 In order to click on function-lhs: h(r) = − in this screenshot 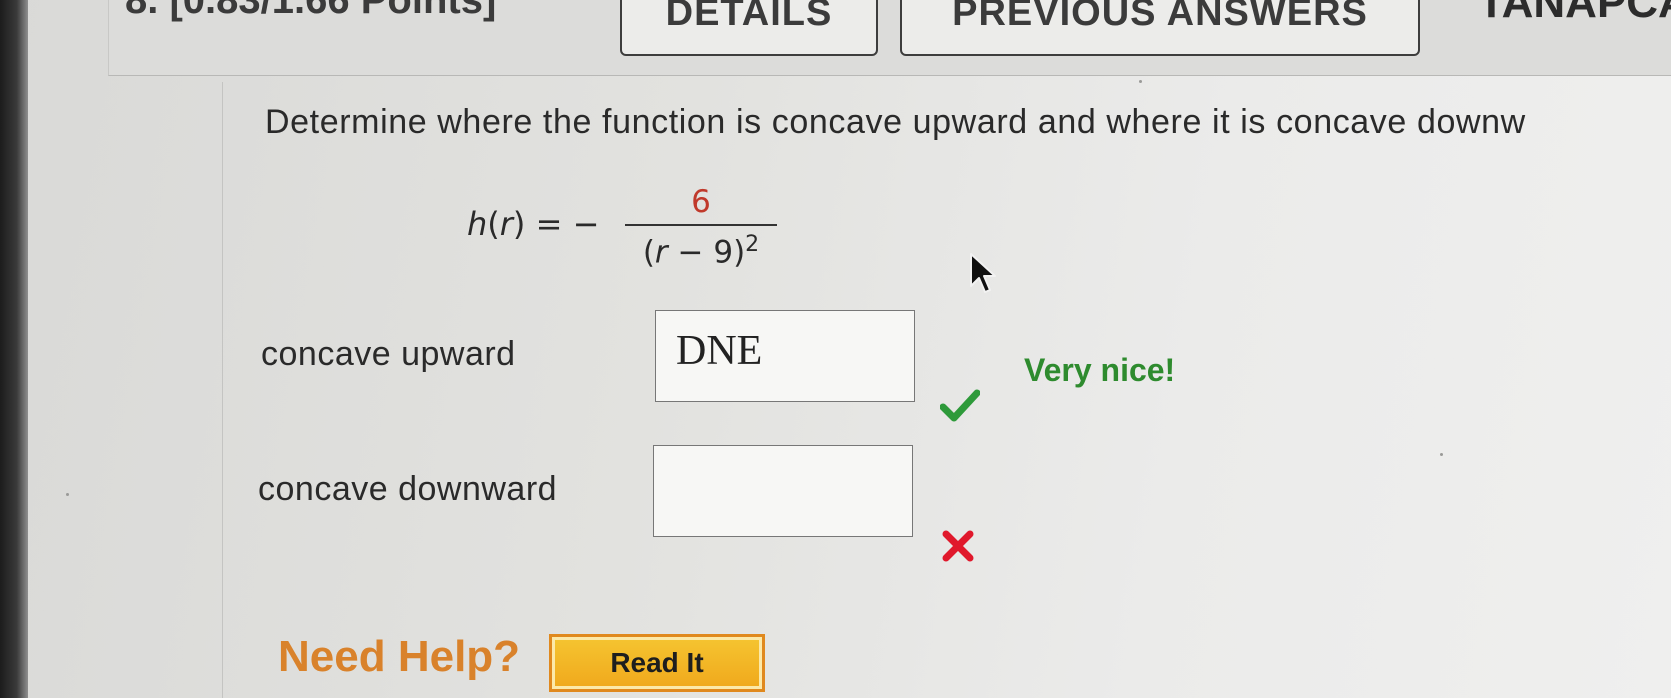, I will do `click(533, 224)`.